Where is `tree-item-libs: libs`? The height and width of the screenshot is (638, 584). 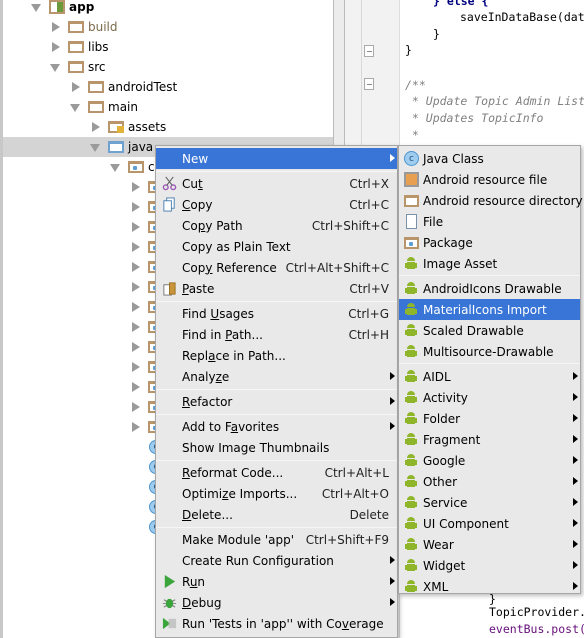 tree-item-libs: libs is located at coordinates (168, 47).